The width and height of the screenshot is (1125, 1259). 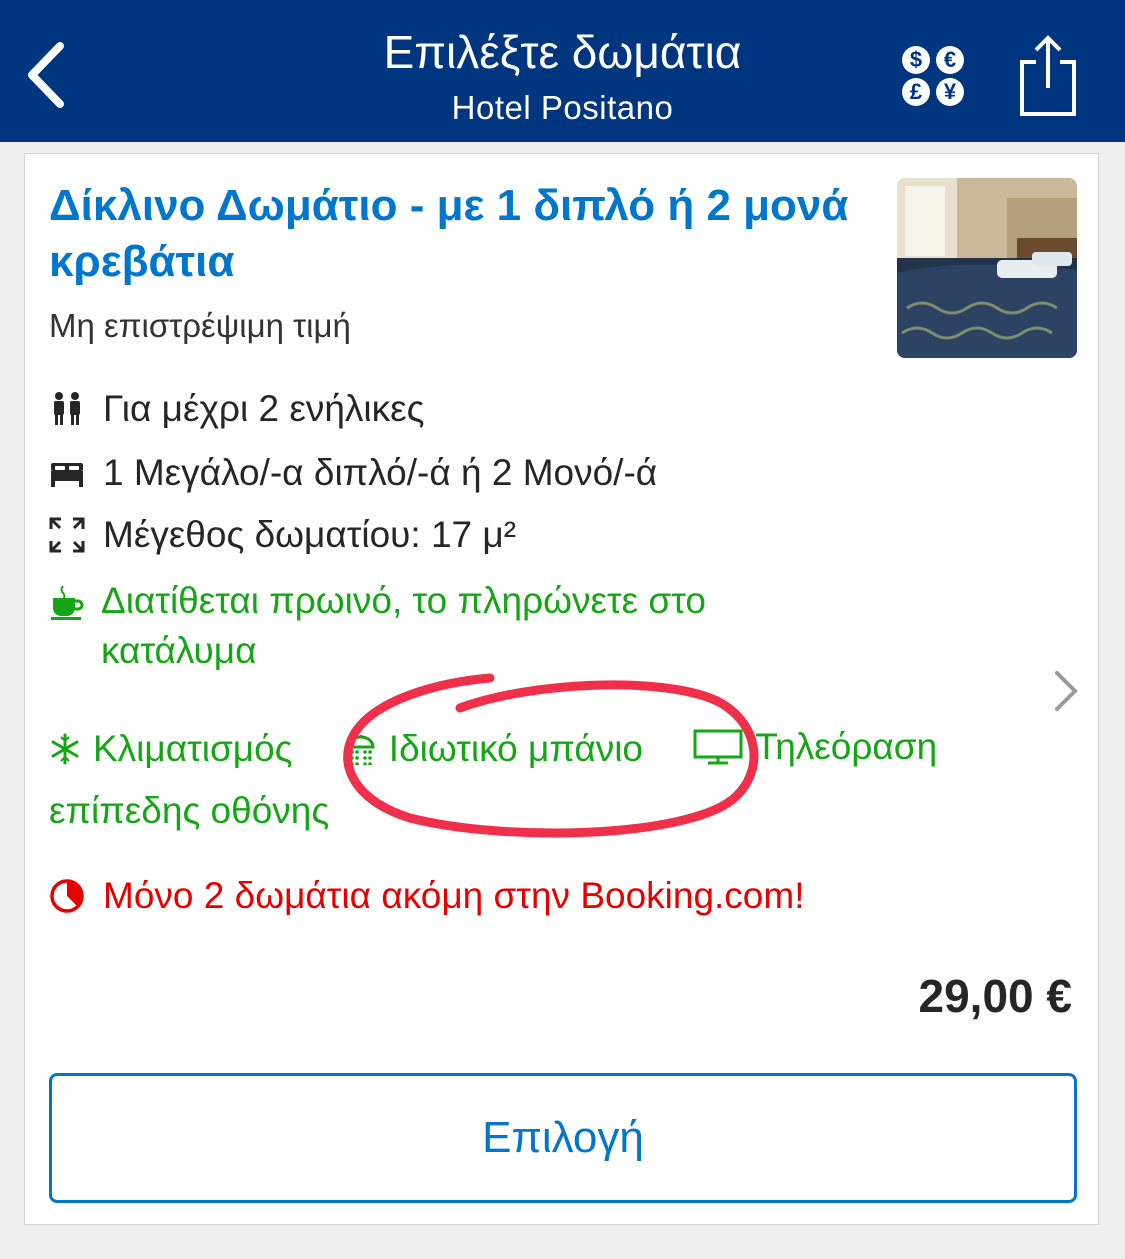 I want to click on people-icon, so click(x=67, y=408).